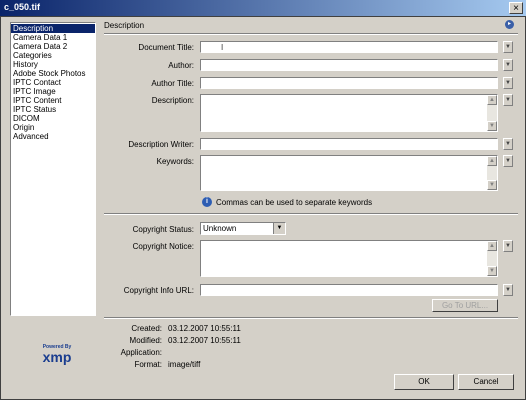 Image resolution: width=526 pixels, height=400 pixels. I want to click on sidebar-item-categories: Categories, so click(53, 55).